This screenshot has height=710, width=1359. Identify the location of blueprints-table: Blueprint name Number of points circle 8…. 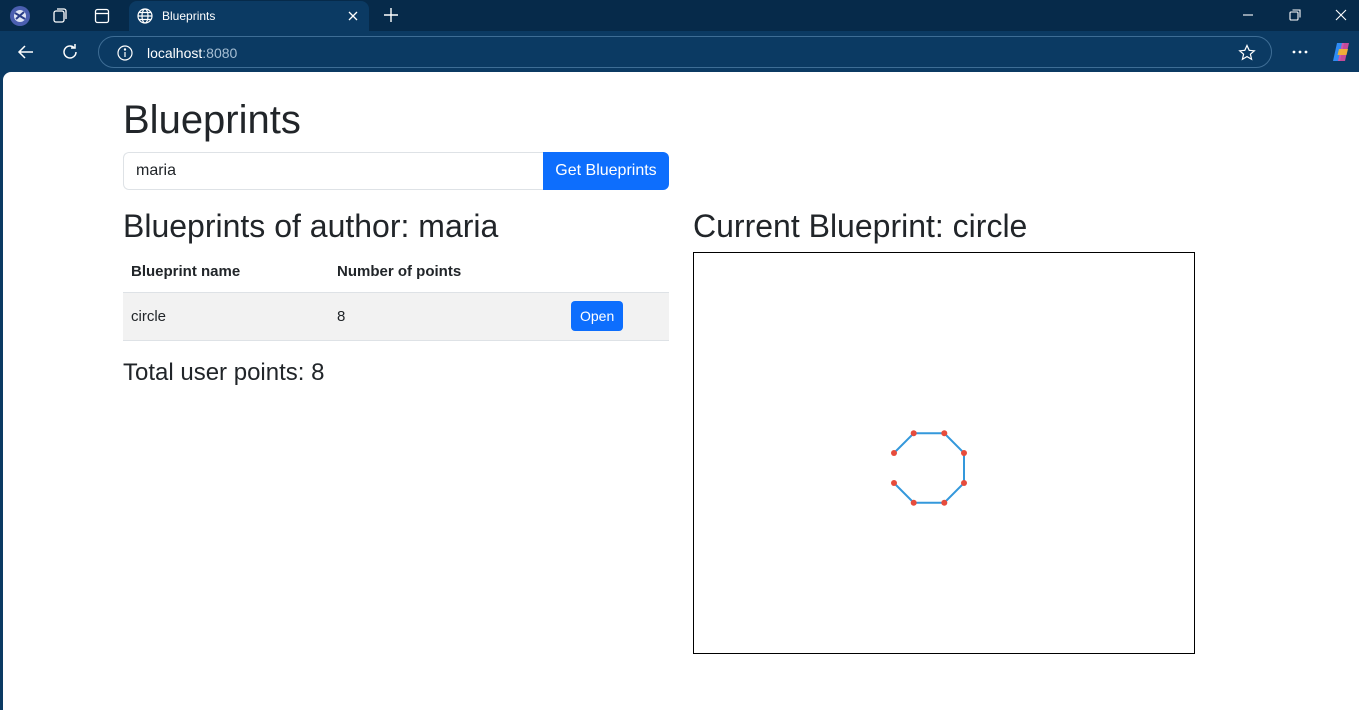
(396, 296).